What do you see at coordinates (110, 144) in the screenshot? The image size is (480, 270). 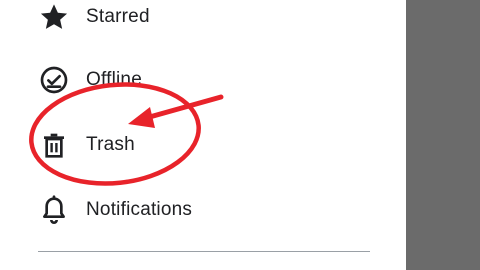 I see `drawer-item-label: Trash` at bounding box center [110, 144].